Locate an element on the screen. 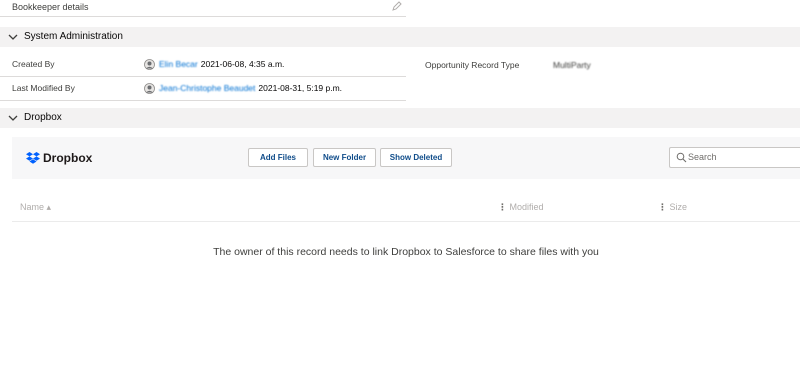 Image resolution: width=800 pixels, height=368 pixels. column-header-size-label: Size is located at coordinates (678, 207).